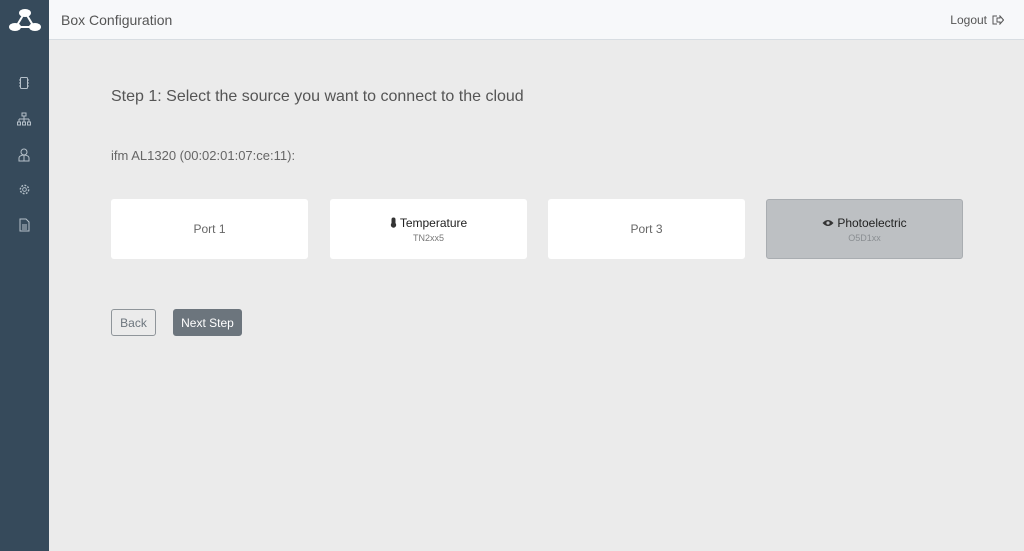 This screenshot has height=551, width=1024. What do you see at coordinates (133, 322) in the screenshot?
I see `back-button: Back` at bounding box center [133, 322].